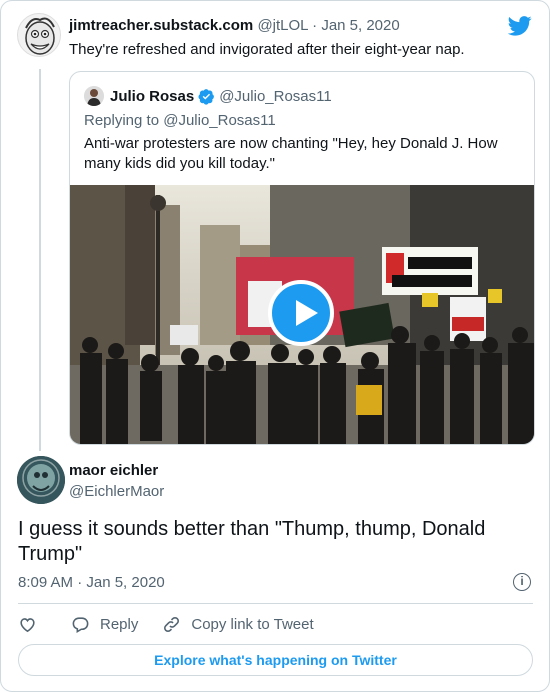 Image resolution: width=550 pixels, height=692 pixels. I want to click on reply-label: Reply, so click(119, 624).